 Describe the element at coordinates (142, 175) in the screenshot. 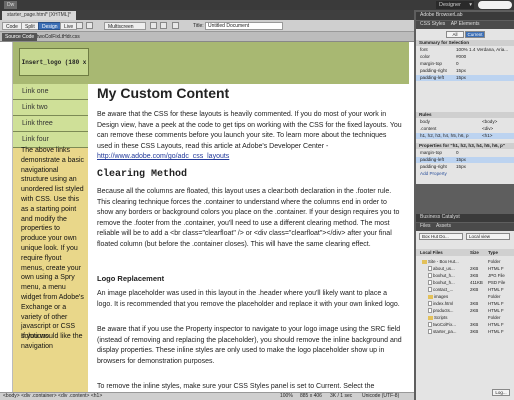

I see `clearing-method-heading: Clearing Method` at that location.